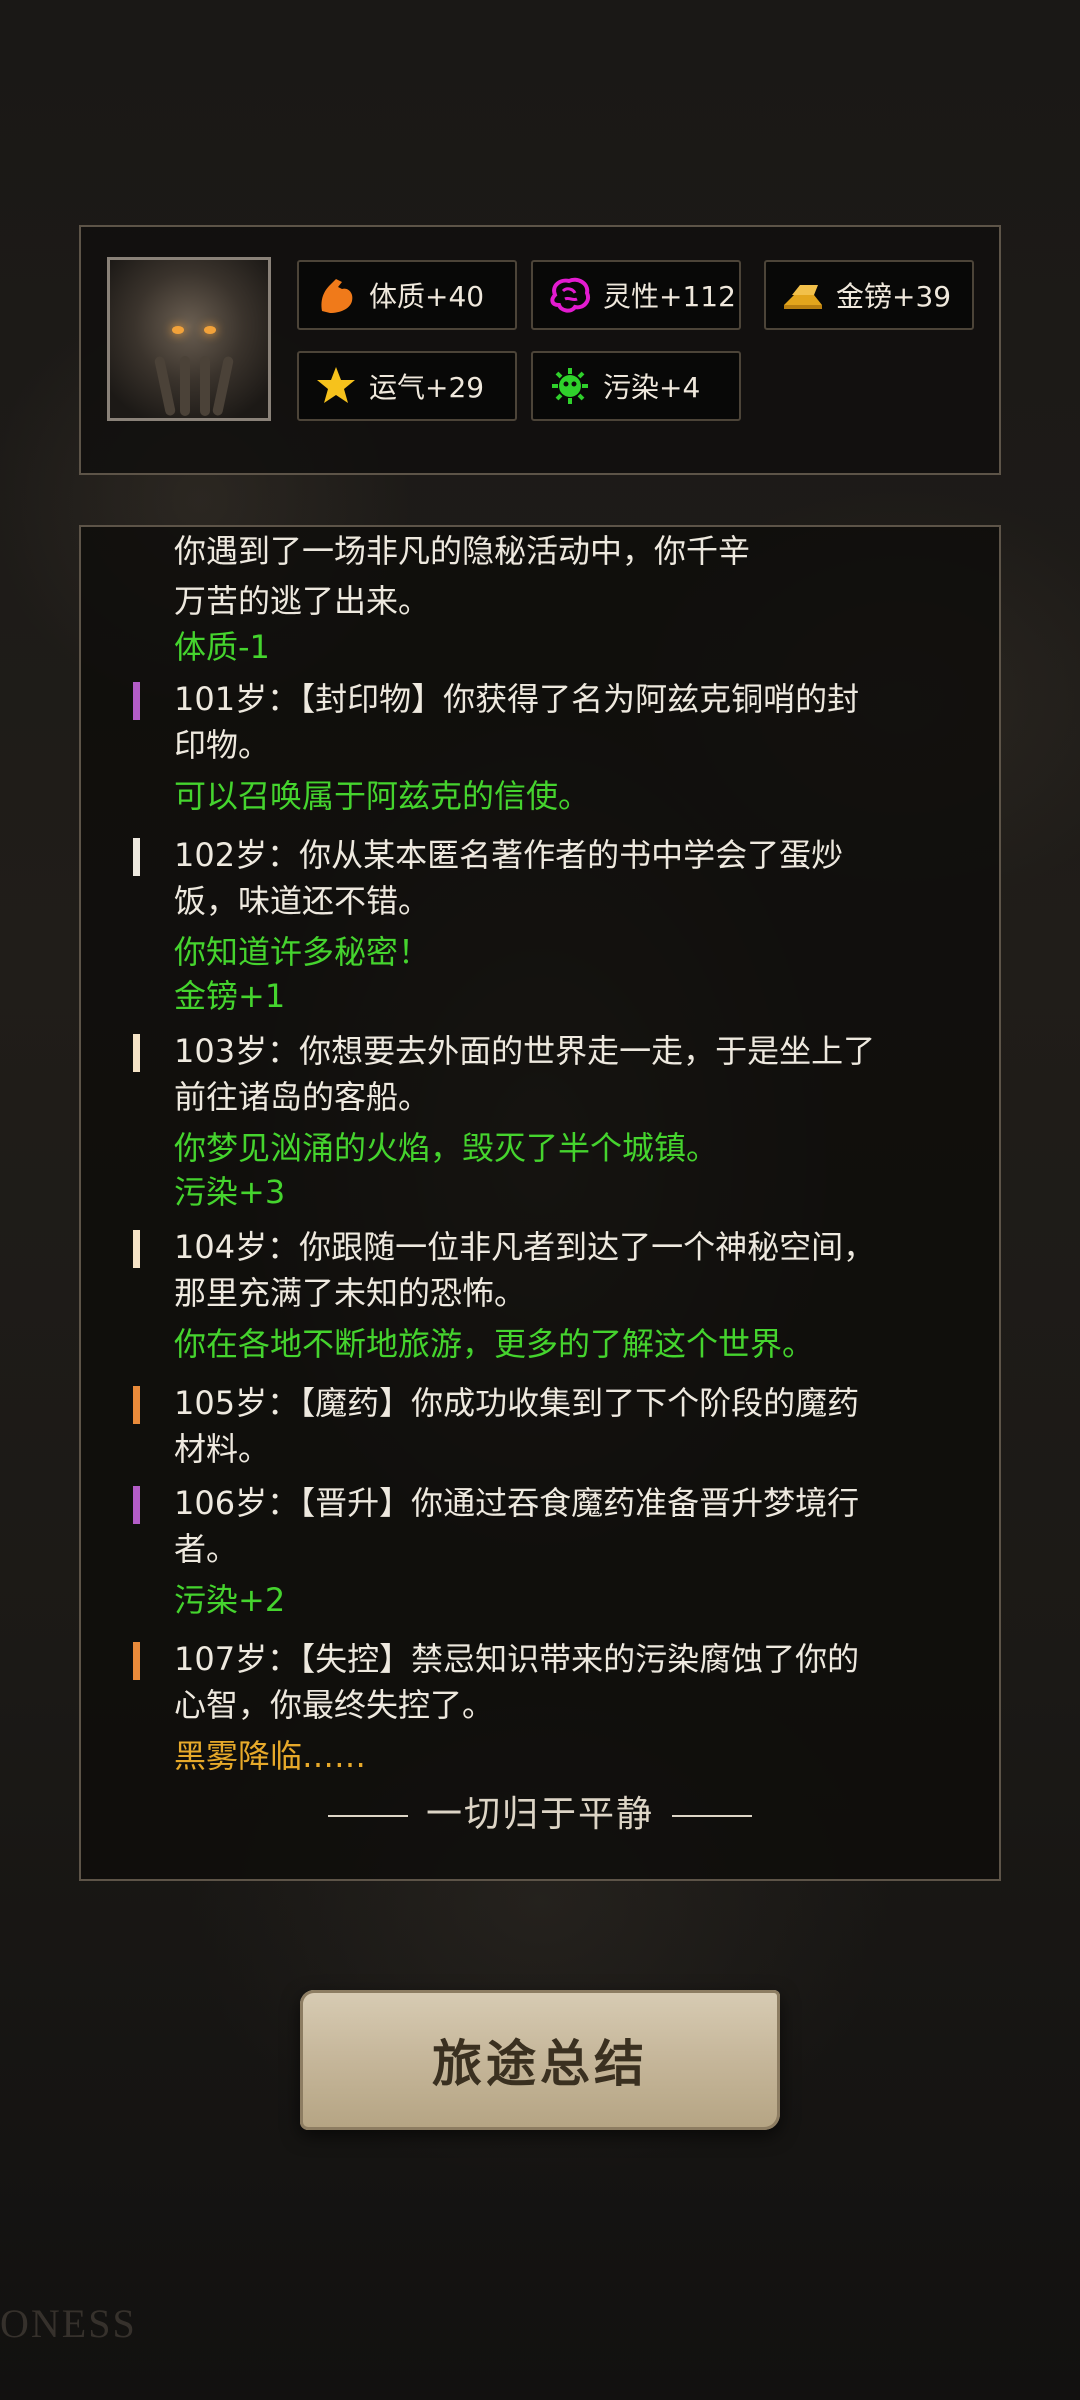 The height and width of the screenshot is (2400, 1080). Describe the element at coordinates (517, 1659) in the screenshot. I see `log-line: 107岁：【失控】禁忌知识带来的污染腐蚀了你的` at that location.